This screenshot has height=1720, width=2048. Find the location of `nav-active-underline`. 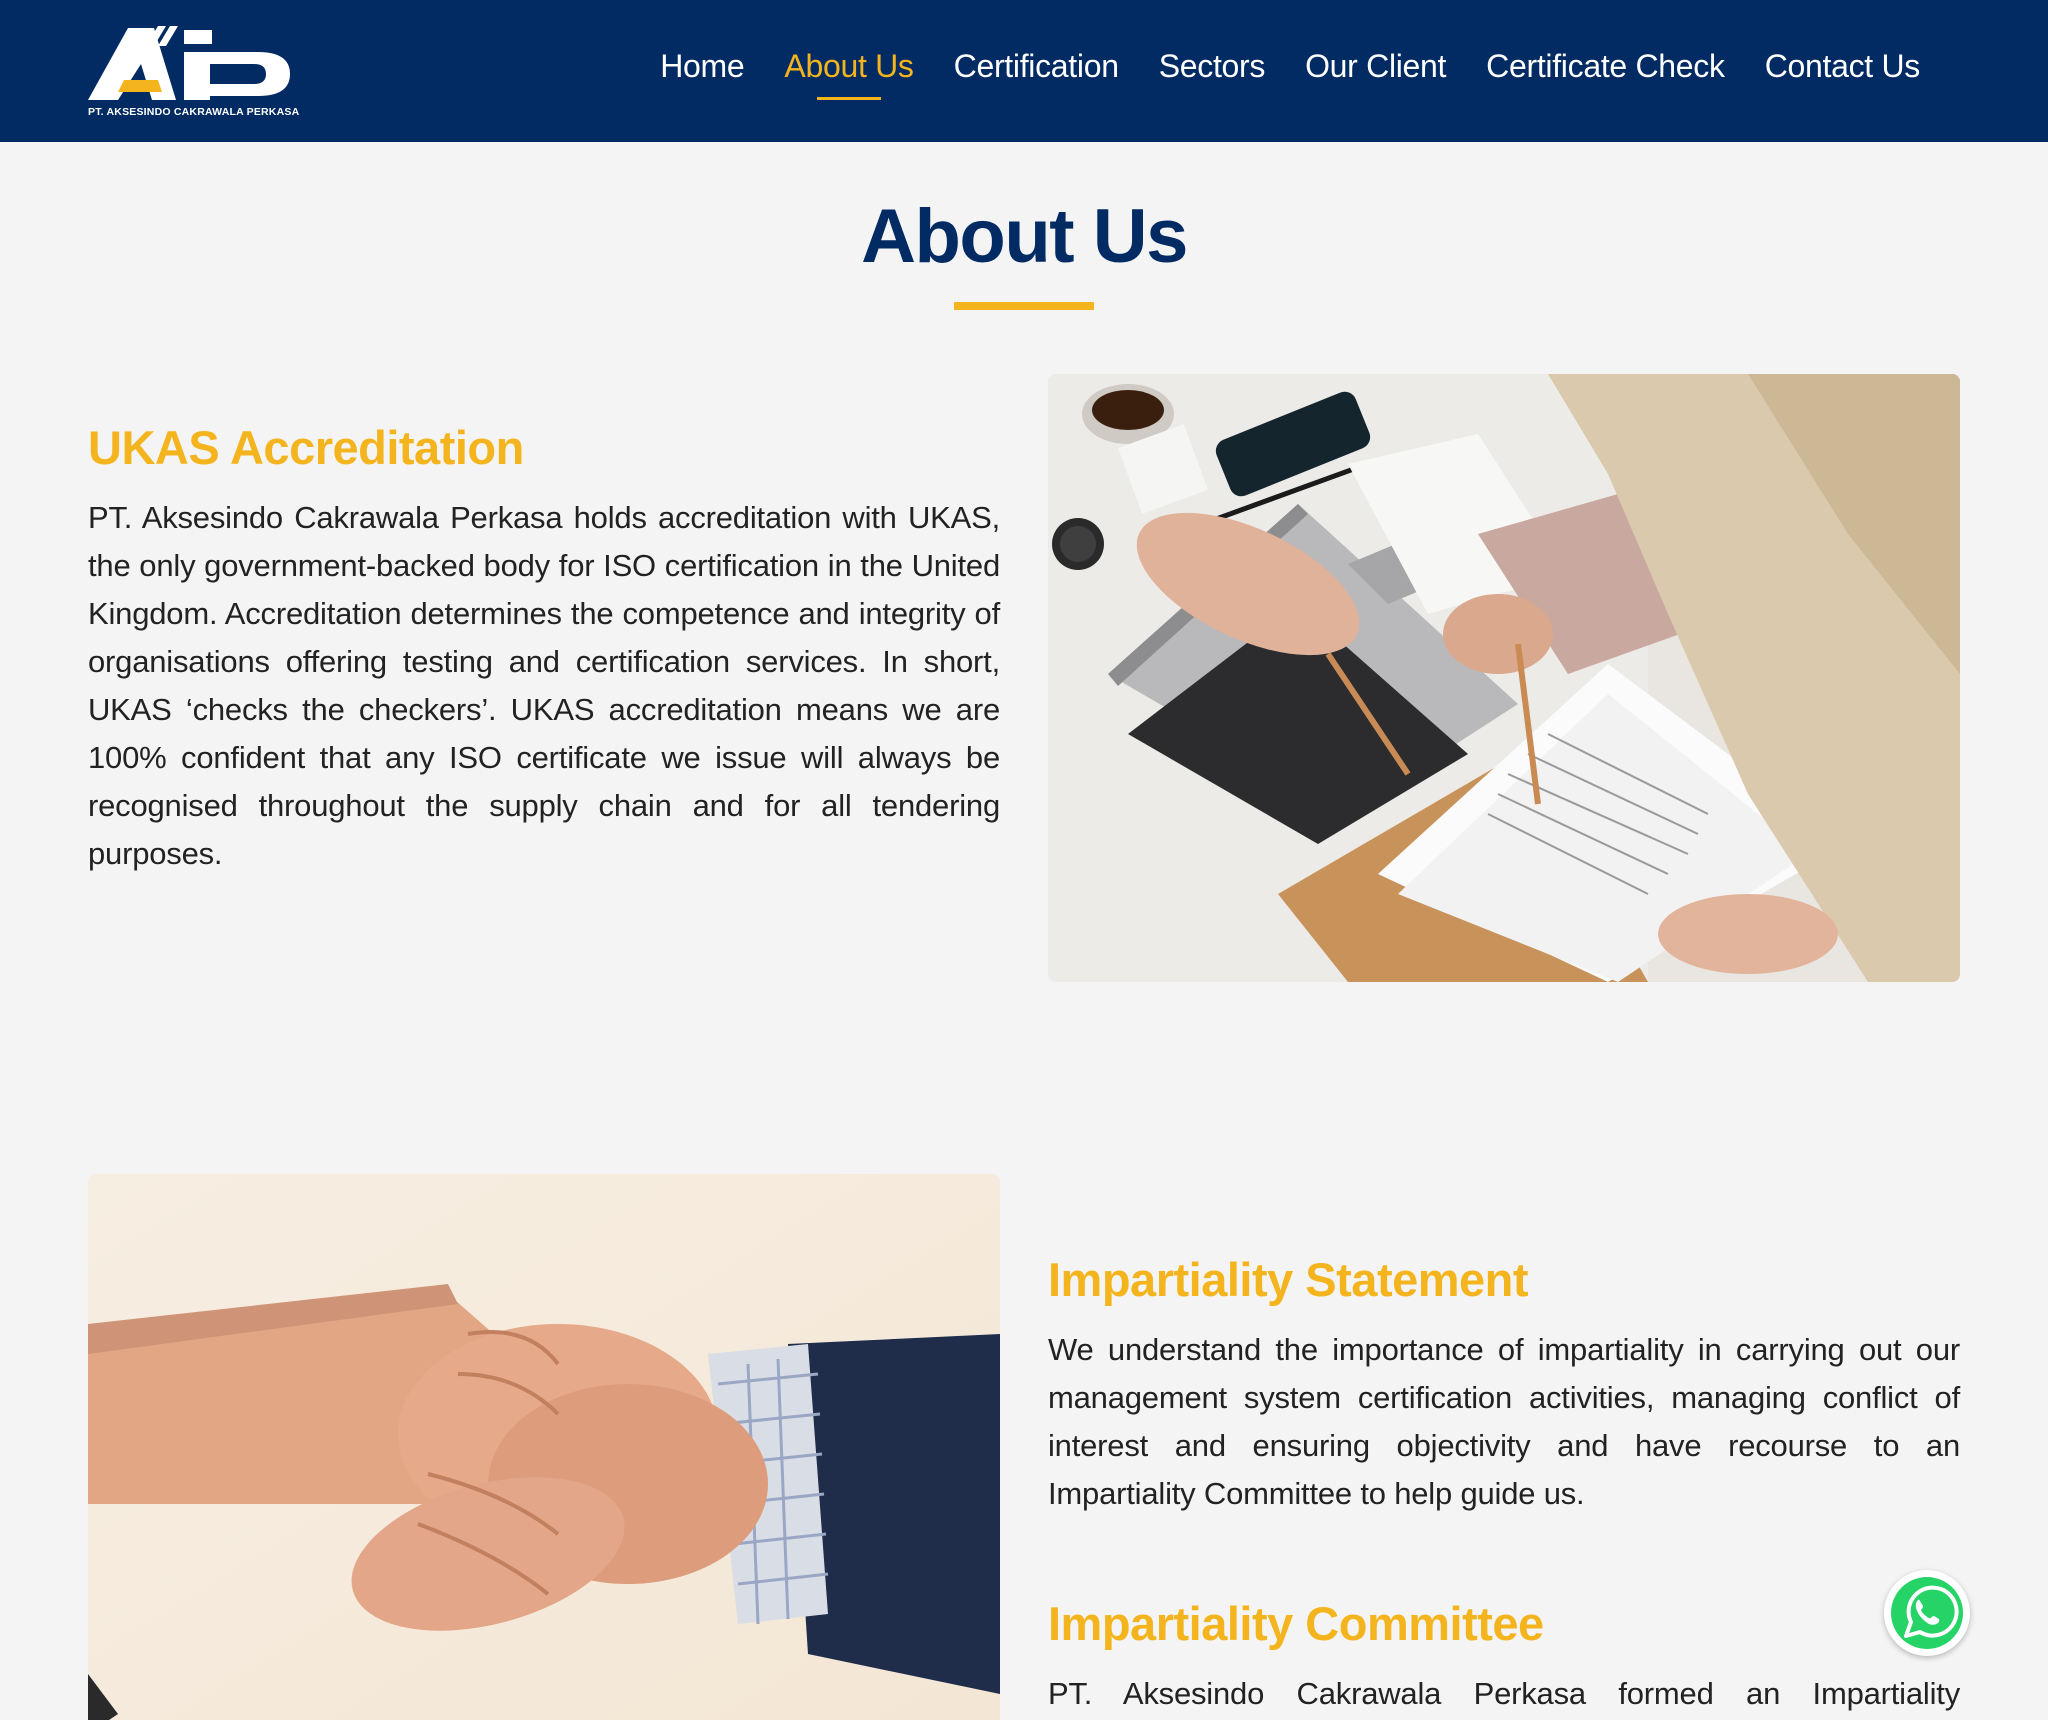

nav-active-underline is located at coordinates (849, 98).